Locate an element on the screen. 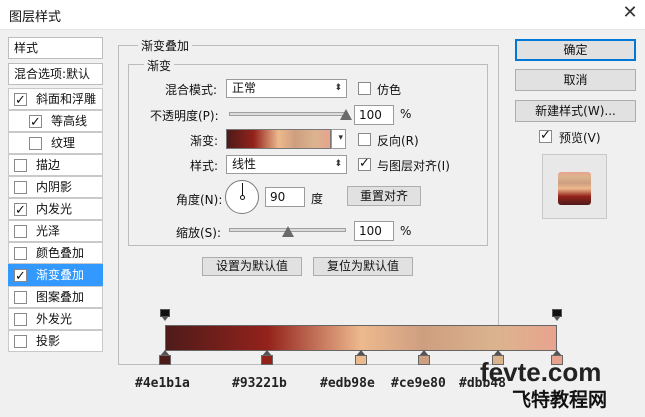 This screenshot has width=645, height=417. close-icon: ✕ is located at coordinates (630, 13).